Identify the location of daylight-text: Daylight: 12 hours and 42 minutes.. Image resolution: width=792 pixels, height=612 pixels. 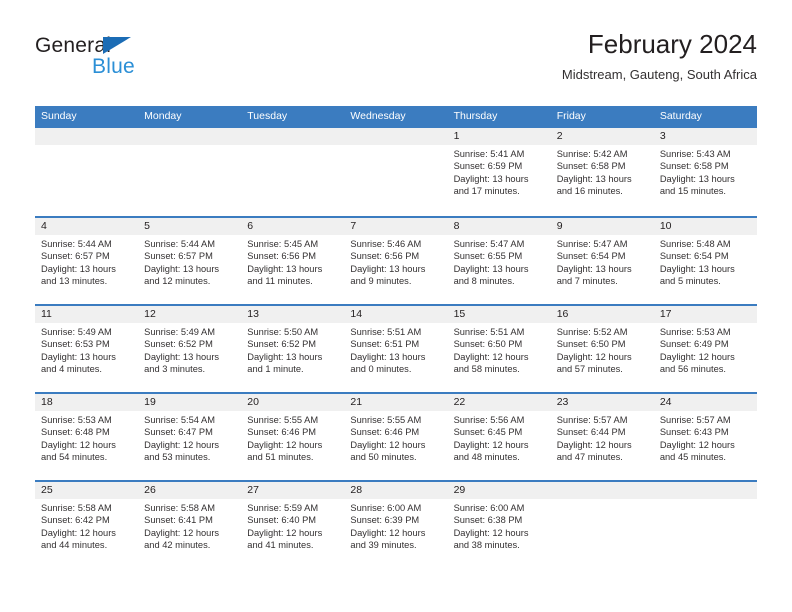
(182, 539).